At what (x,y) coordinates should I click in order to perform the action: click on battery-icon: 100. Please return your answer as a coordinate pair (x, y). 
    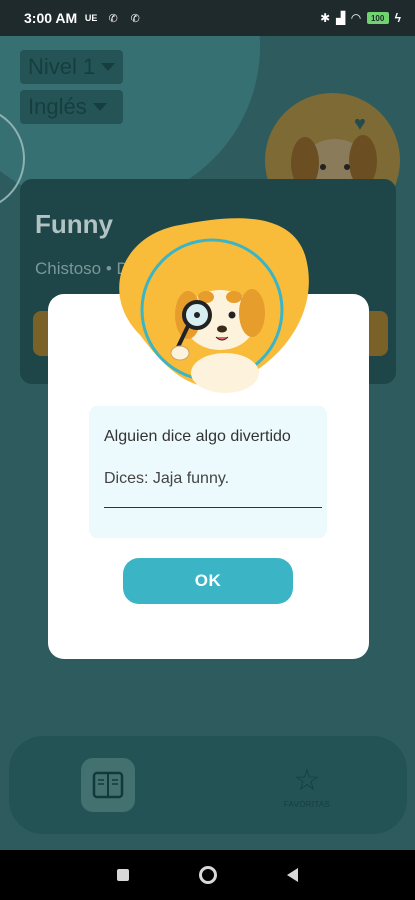
    Looking at the image, I should click on (377, 18).